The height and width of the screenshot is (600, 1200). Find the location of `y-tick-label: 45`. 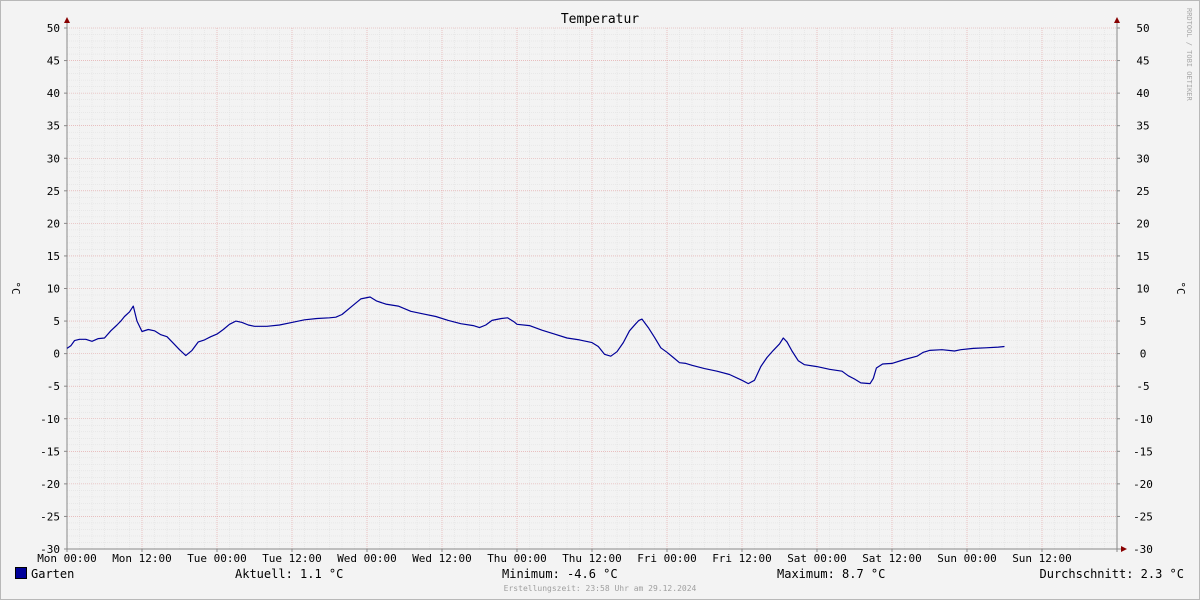

y-tick-label: 45 is located at coordinates (53, 61).